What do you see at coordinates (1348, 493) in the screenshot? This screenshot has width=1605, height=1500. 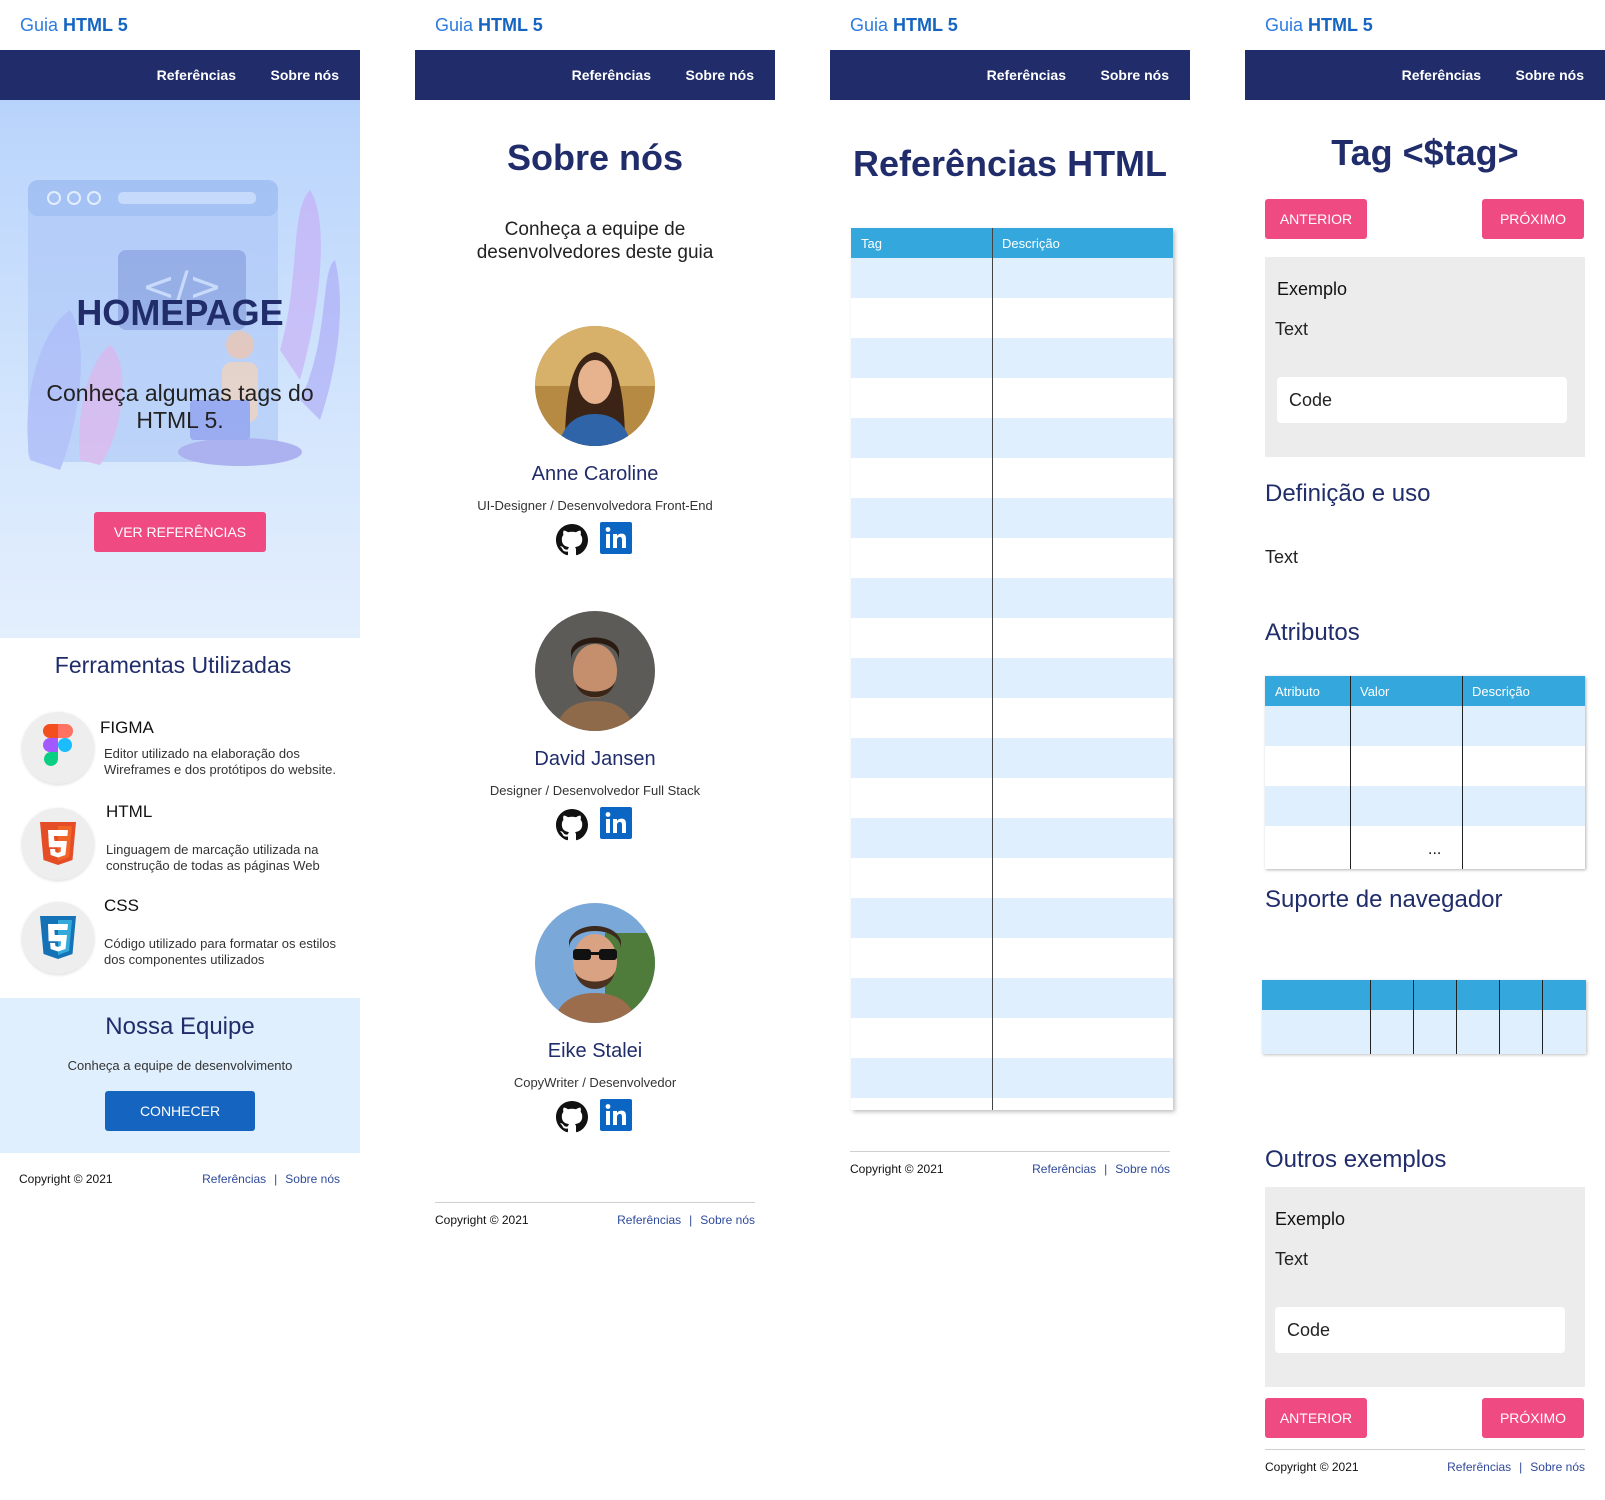 I see `definition-title: Definição e uso` at bounding box center [1348, 493].